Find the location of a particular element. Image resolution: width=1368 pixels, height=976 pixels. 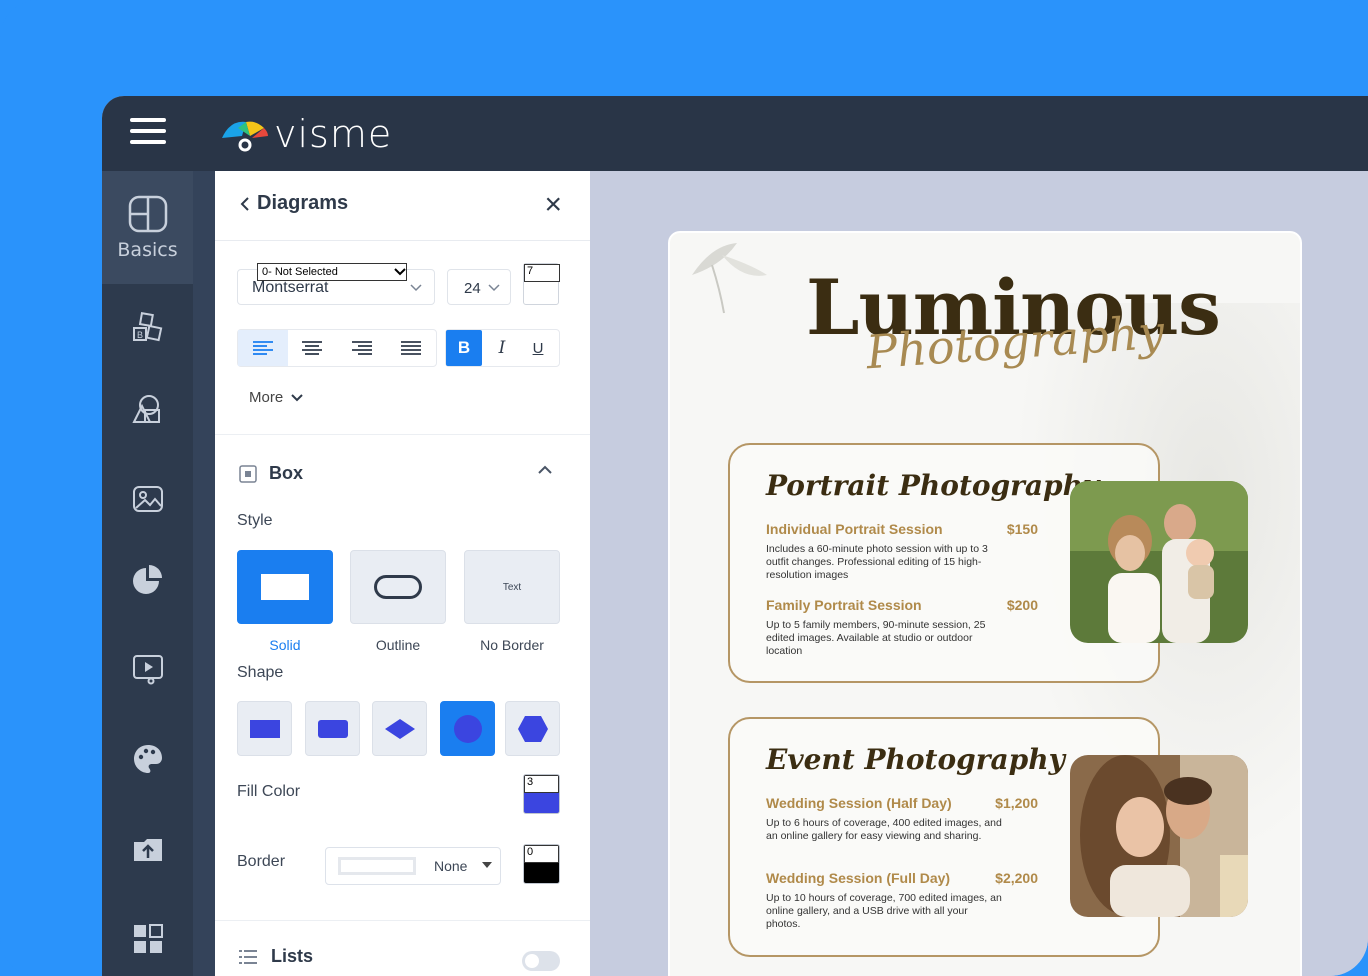

font-size-value: 24 is located at coordinates (472, 288).